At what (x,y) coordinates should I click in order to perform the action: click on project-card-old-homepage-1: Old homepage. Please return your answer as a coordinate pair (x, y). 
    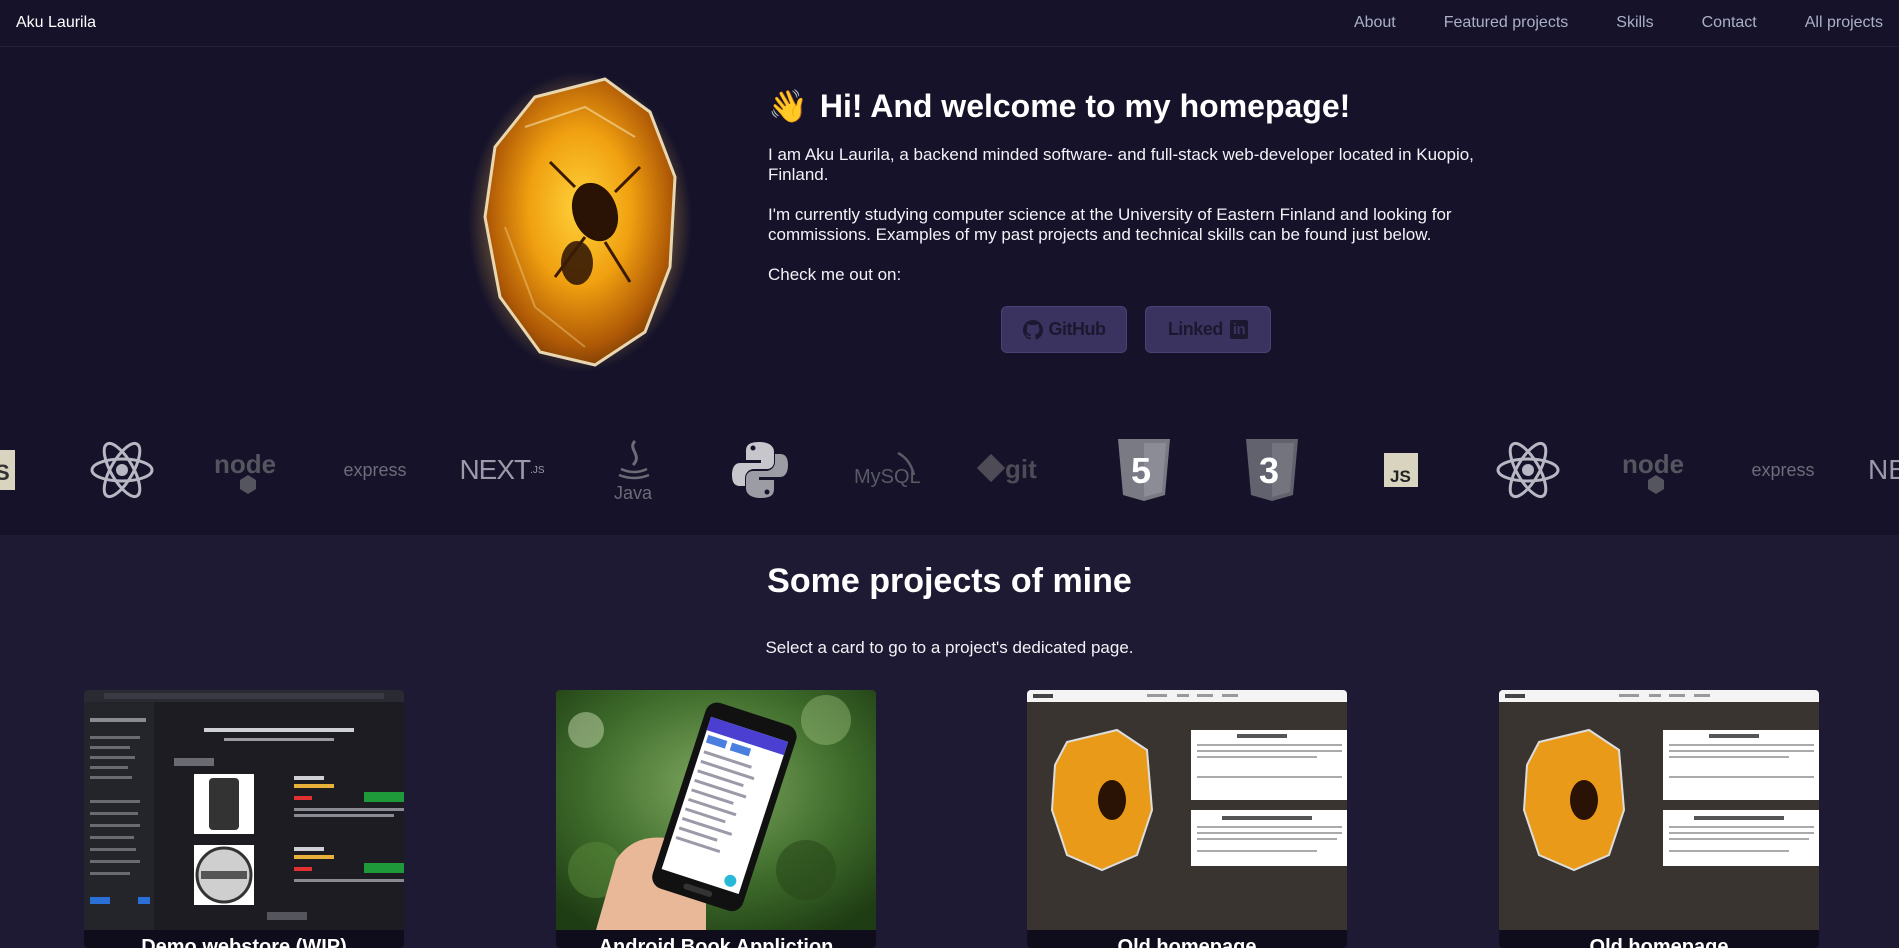
    Looking at the image, I should click on (1187, 819).